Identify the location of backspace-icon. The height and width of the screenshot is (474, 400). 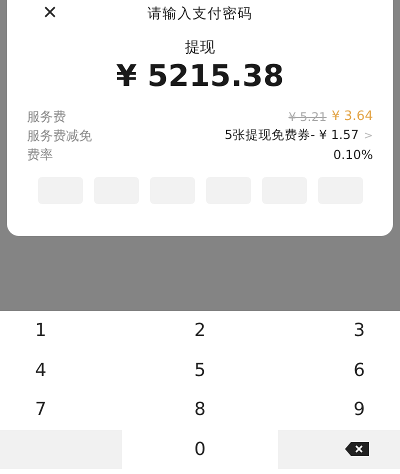
(357, 449).